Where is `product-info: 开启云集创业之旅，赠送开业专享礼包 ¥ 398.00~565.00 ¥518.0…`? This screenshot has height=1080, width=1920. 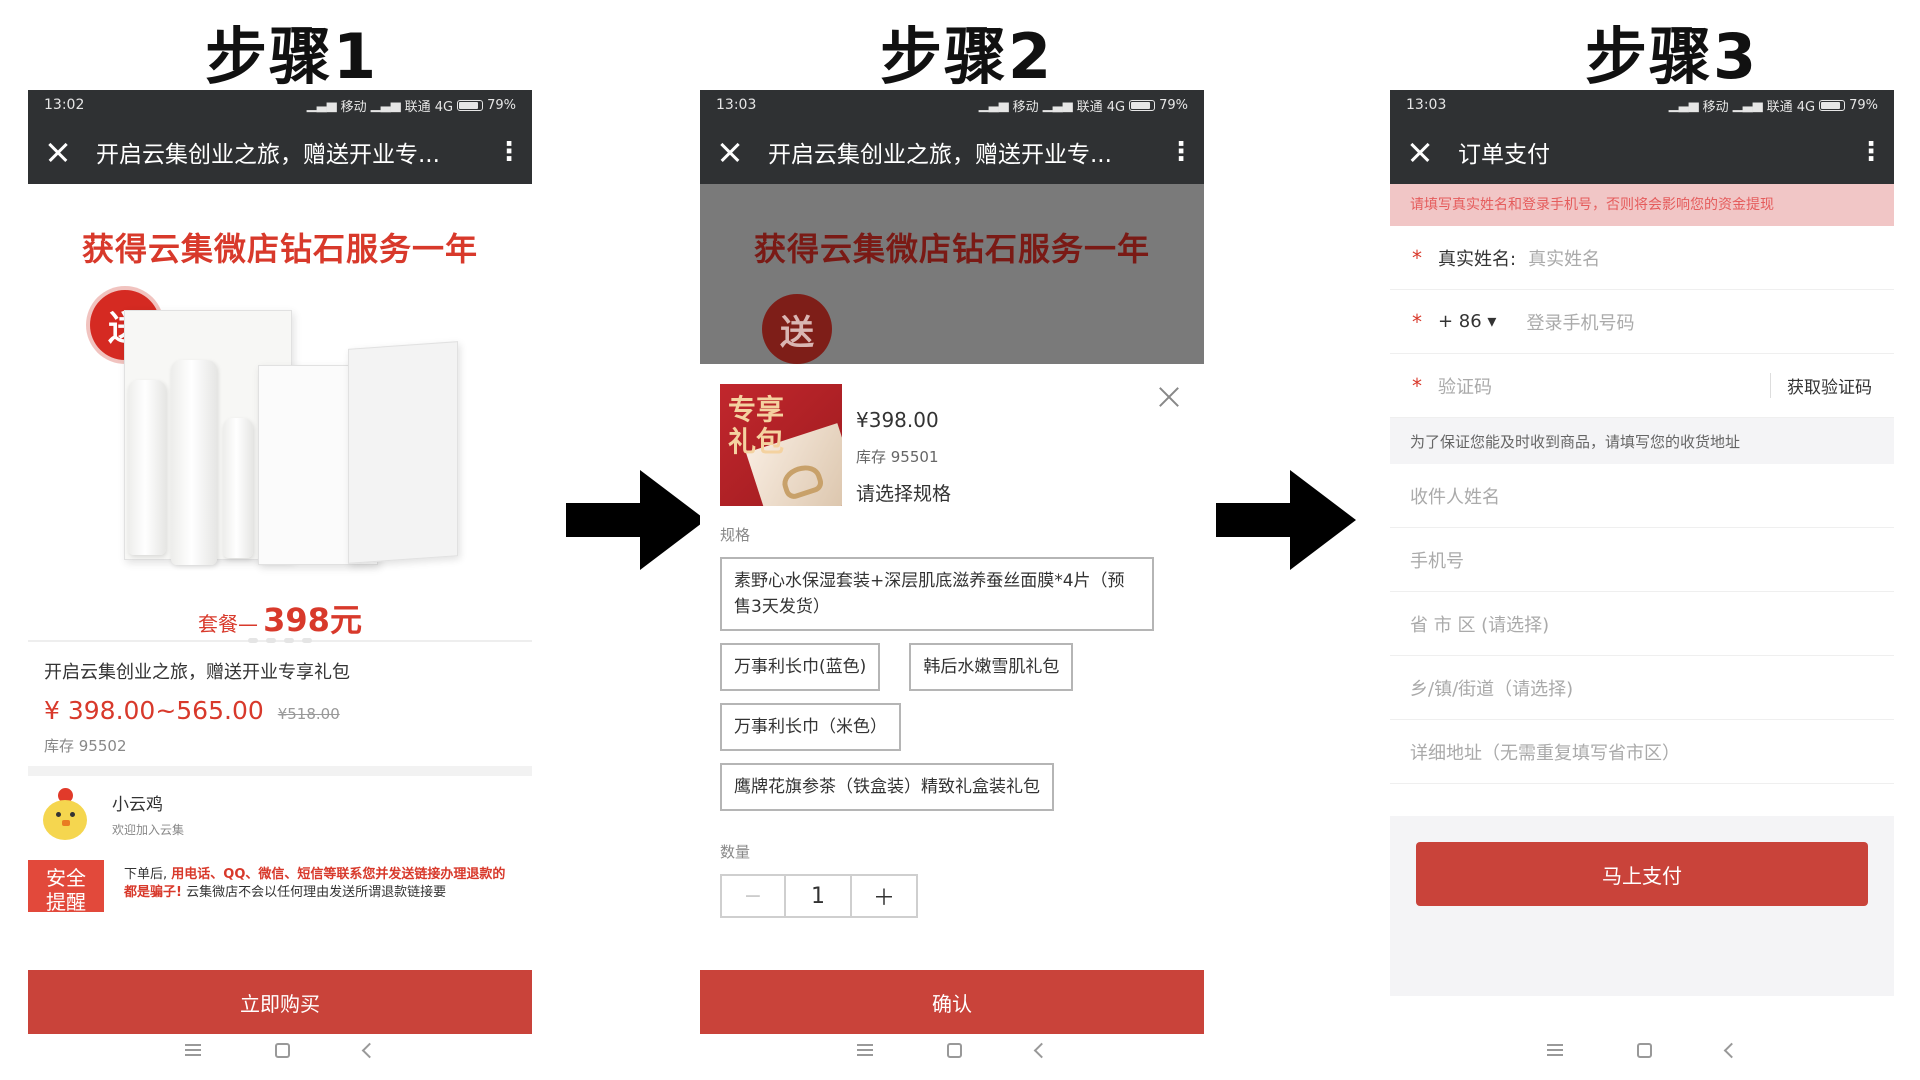
product-info: 开启云集创业之旅，赠送开业专享礼包 ¥ 398.00~565.00 ¥518.0… is located at coordinates (280, 704).